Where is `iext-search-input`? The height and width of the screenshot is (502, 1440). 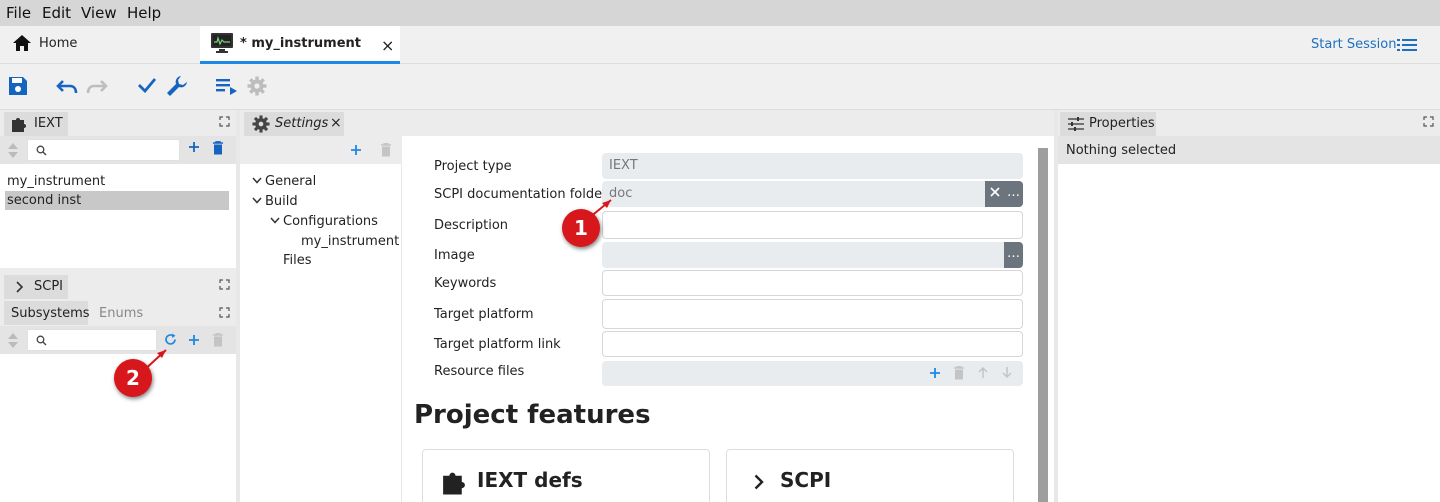
iext-search-input is located at coordinates (103, 150).